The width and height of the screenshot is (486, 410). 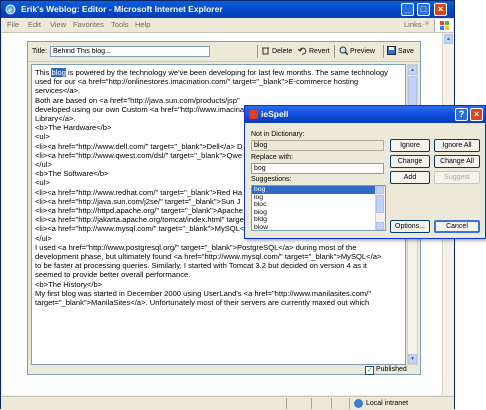 What do you see at coordinates (380, 190) in the screenshot?
I see `scroll-up-icon` at bounding box center [380, 190].